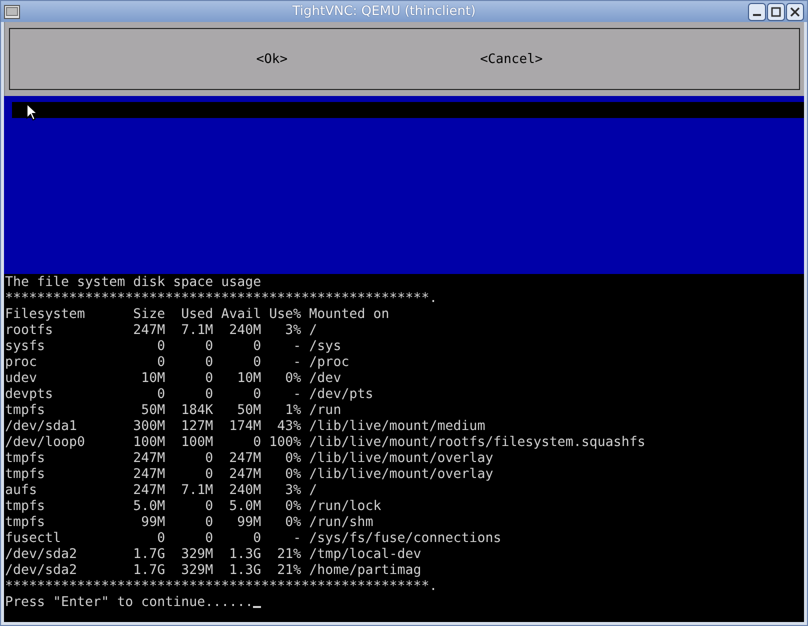 The height and width of the screenshot is (626, 808). I want to click on table-cell-text: /run/shm, so click(341, 523).